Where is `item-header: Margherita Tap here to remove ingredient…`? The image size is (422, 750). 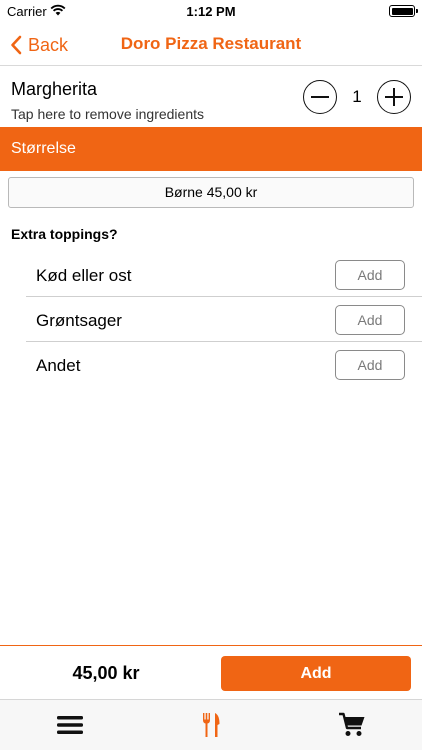 item-header: Margherita Tap here to remove ingredient… is located at coordinates (211, 97).